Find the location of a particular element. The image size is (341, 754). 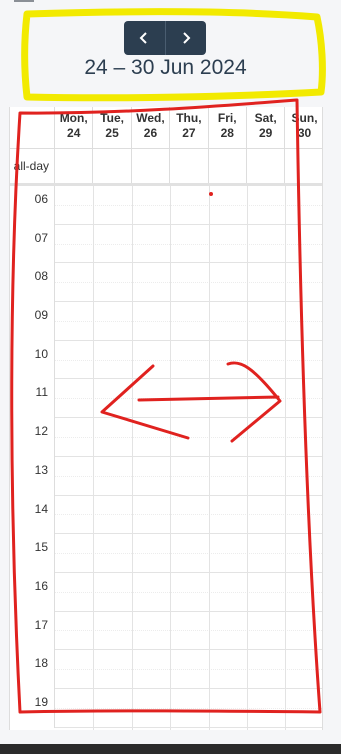

time-axis-cell: 18 is located at coordinates (32, 669).